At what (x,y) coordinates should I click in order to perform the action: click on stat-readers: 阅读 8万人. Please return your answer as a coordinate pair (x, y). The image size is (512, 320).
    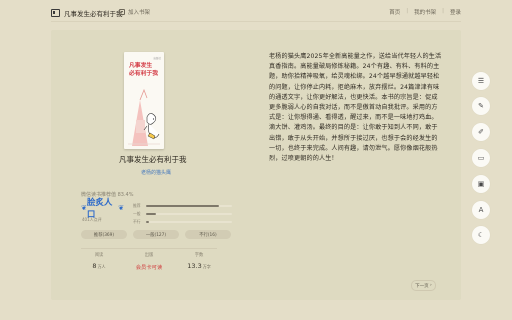
    Looking at the image, I should click on (99, 261).